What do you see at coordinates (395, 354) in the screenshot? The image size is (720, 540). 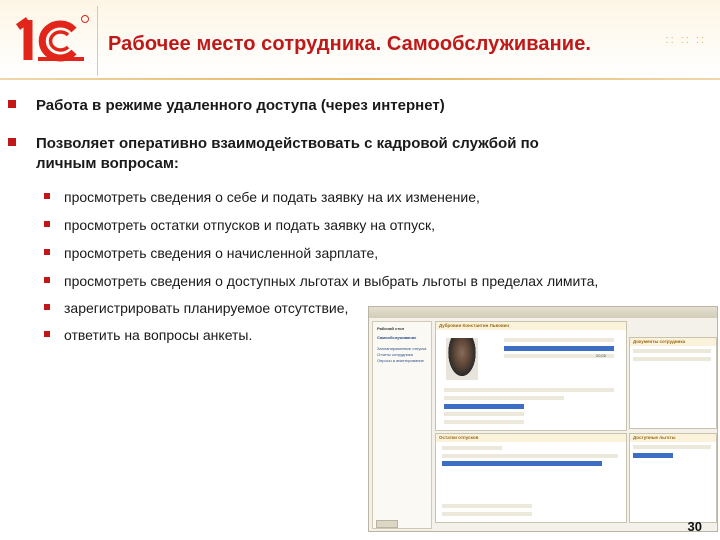 I see `app-sidebar-item: Отчеты сотрудника` at bounding box center [395, 354].